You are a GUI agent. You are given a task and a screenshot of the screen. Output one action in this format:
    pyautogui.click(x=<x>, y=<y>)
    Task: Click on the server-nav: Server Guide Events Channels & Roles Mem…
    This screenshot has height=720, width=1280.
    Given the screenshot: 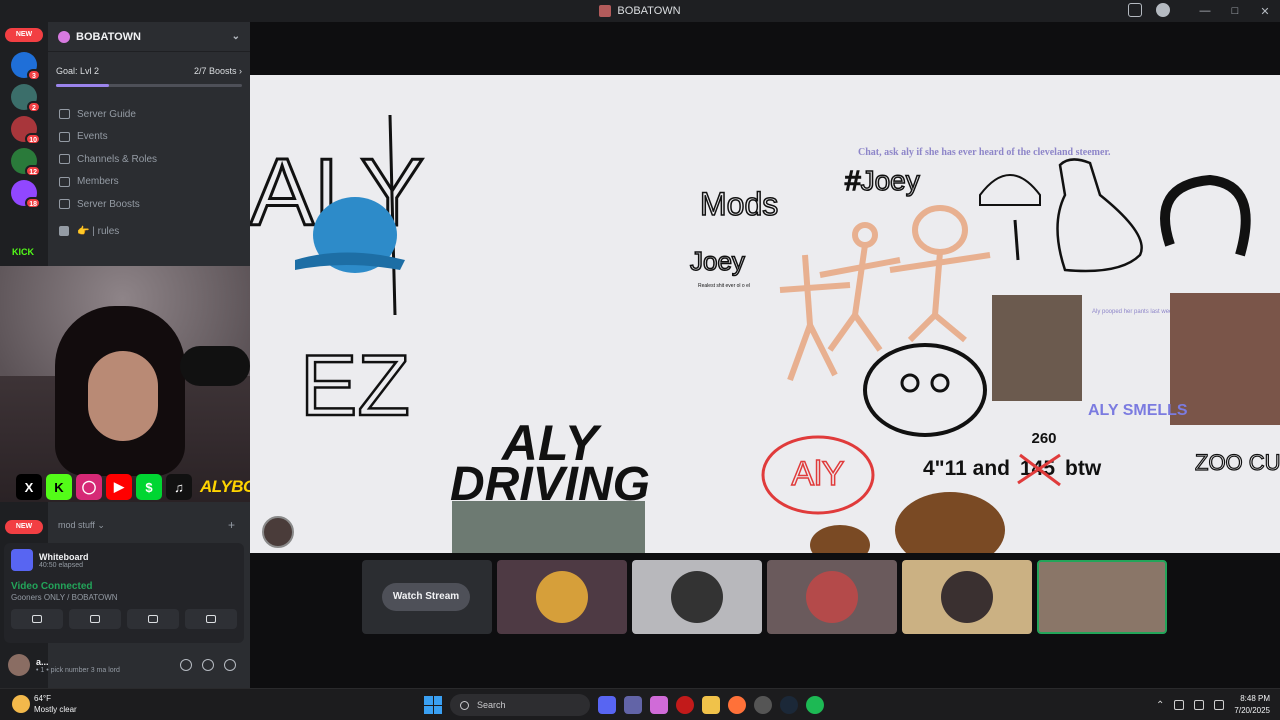 What is the action you would take?
    pyautogui.click(x=149, y=159)
    